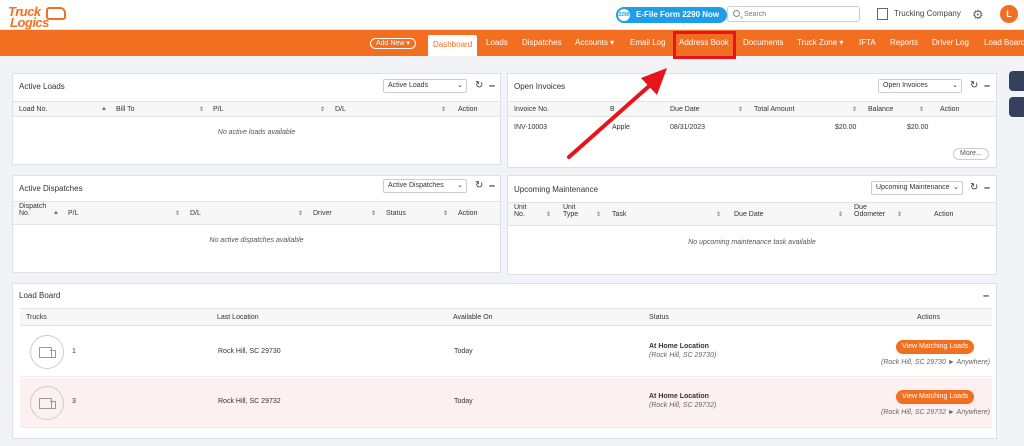 Image resolution: width=1024 pixels, height=446 pixels. I want to click on available-on: Today, so click(463, 351).